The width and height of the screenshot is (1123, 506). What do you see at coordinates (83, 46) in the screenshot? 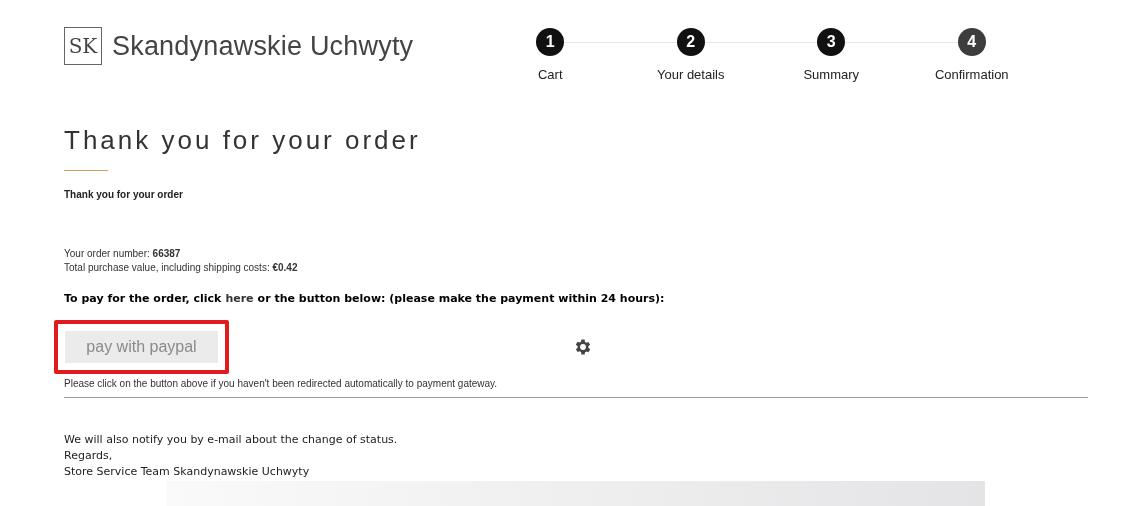
I see `logo-icon: SK` at bounding box center [83, 46].